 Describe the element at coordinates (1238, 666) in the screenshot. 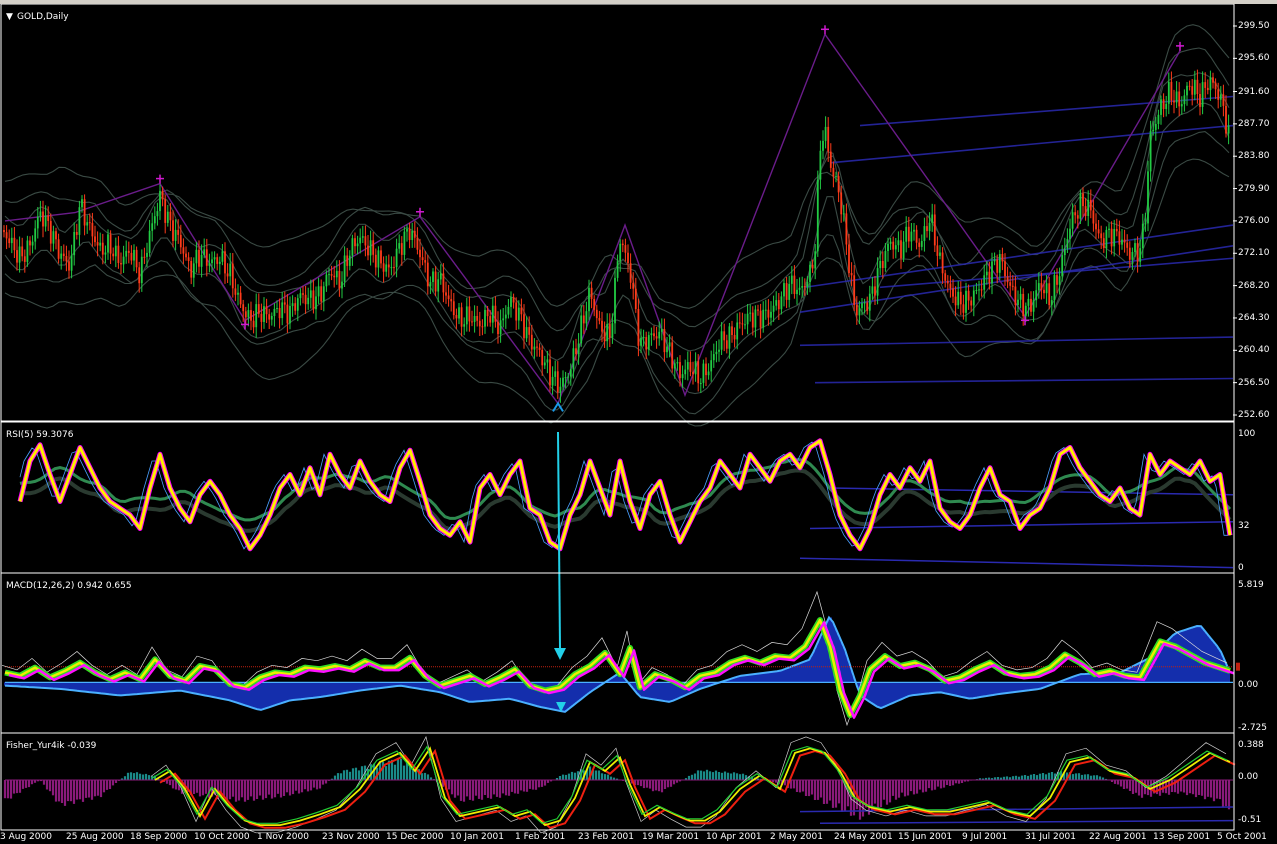

I see `macd-level-marker` at that location.